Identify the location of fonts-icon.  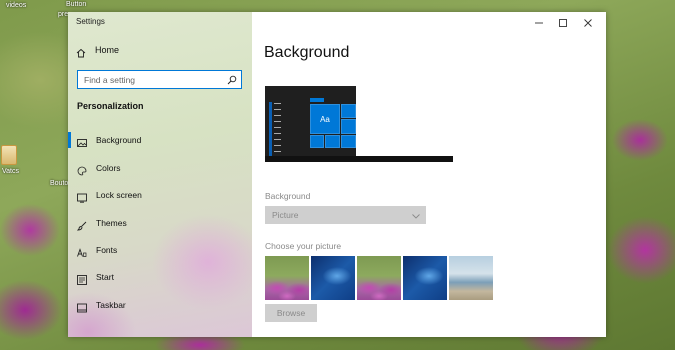
(82, 251).